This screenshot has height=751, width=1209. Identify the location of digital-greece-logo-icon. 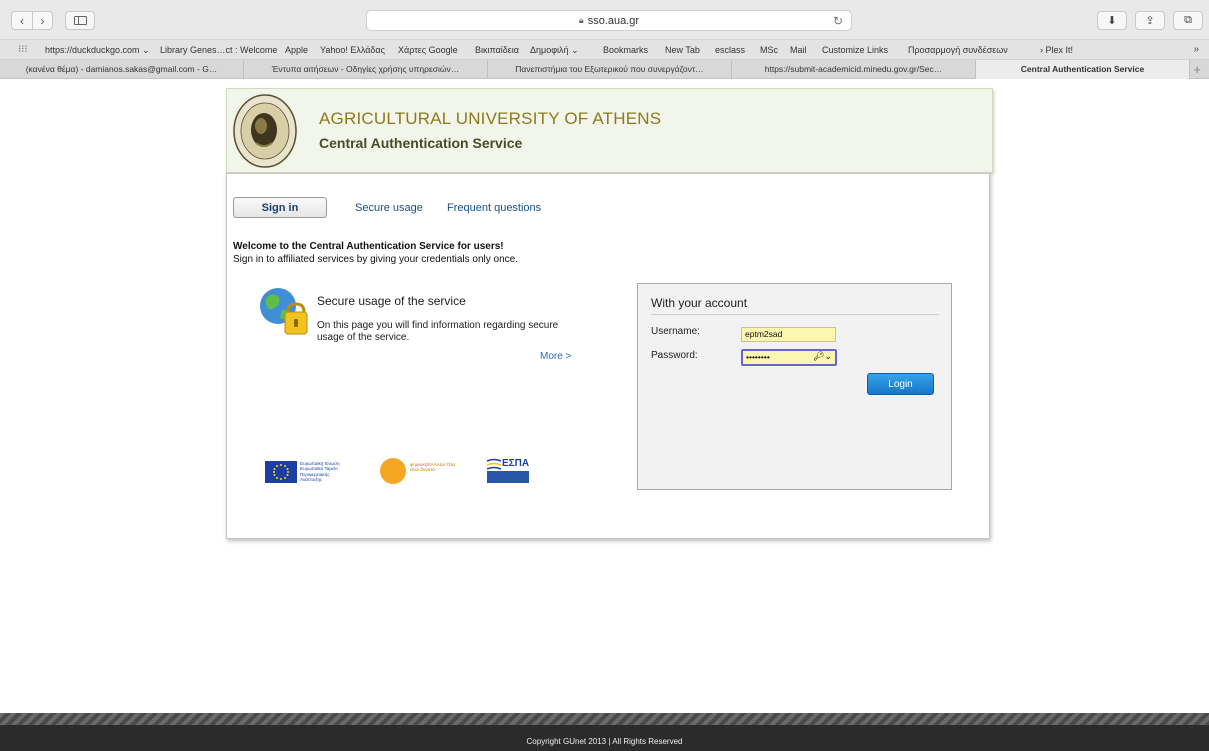
(393, 471).